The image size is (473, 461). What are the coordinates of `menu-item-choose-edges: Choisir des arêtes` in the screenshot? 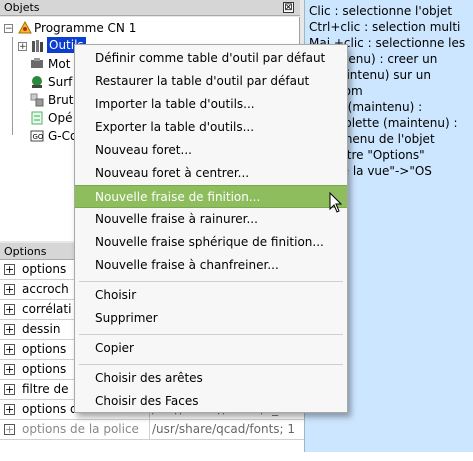 It's located at (211, 378).